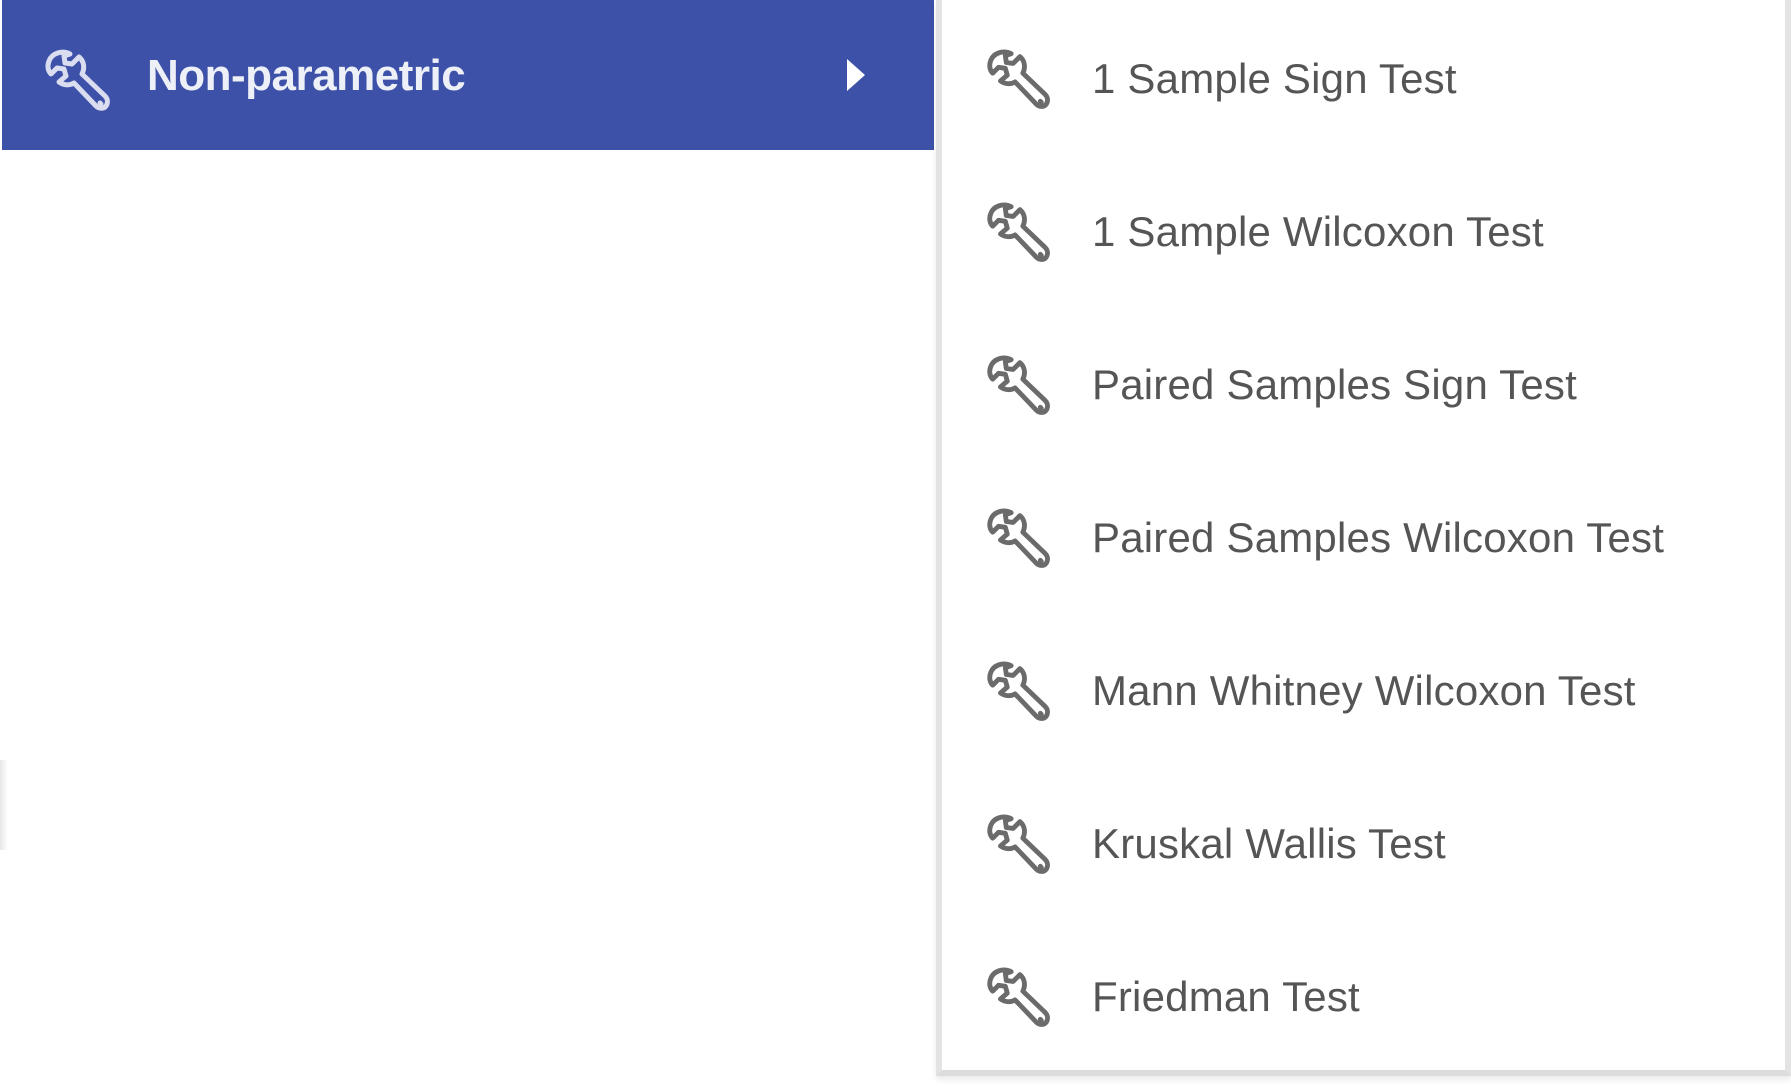 The height and width of the screenshot is (1086, 1791). Describe the element at coordinates (468, 75) in the screenshot. I see `menu-item-non-parametric: Non-parametric` at that location.